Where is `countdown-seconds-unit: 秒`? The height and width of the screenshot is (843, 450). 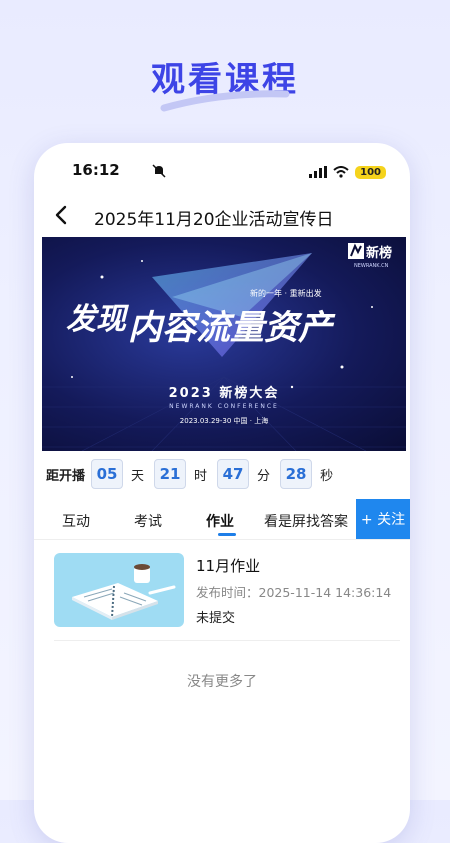
countdown-seconds-unit: 秒 is located at coordinates (327, 476).